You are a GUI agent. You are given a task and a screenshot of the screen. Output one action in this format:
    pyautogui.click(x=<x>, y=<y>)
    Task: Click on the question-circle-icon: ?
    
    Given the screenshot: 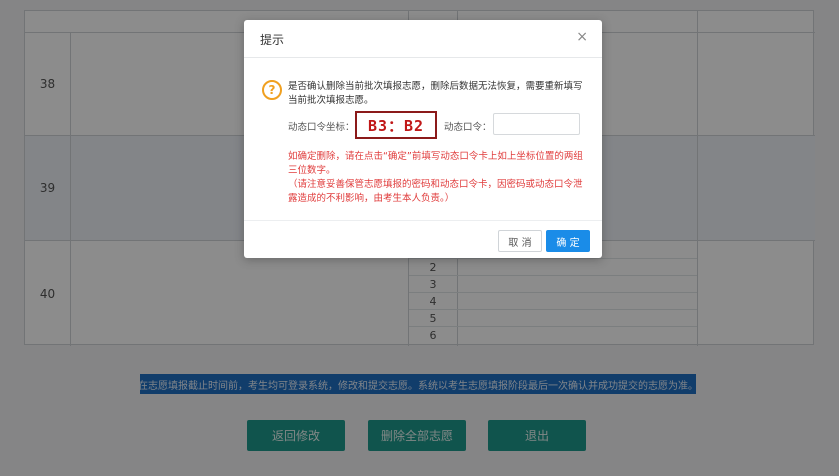 What is the action you would take?
    pyautogui.click(x=272, y=90)
    